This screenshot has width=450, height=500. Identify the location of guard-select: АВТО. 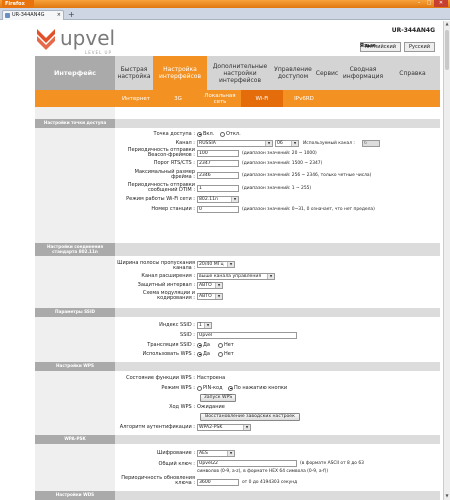
(210, 285).